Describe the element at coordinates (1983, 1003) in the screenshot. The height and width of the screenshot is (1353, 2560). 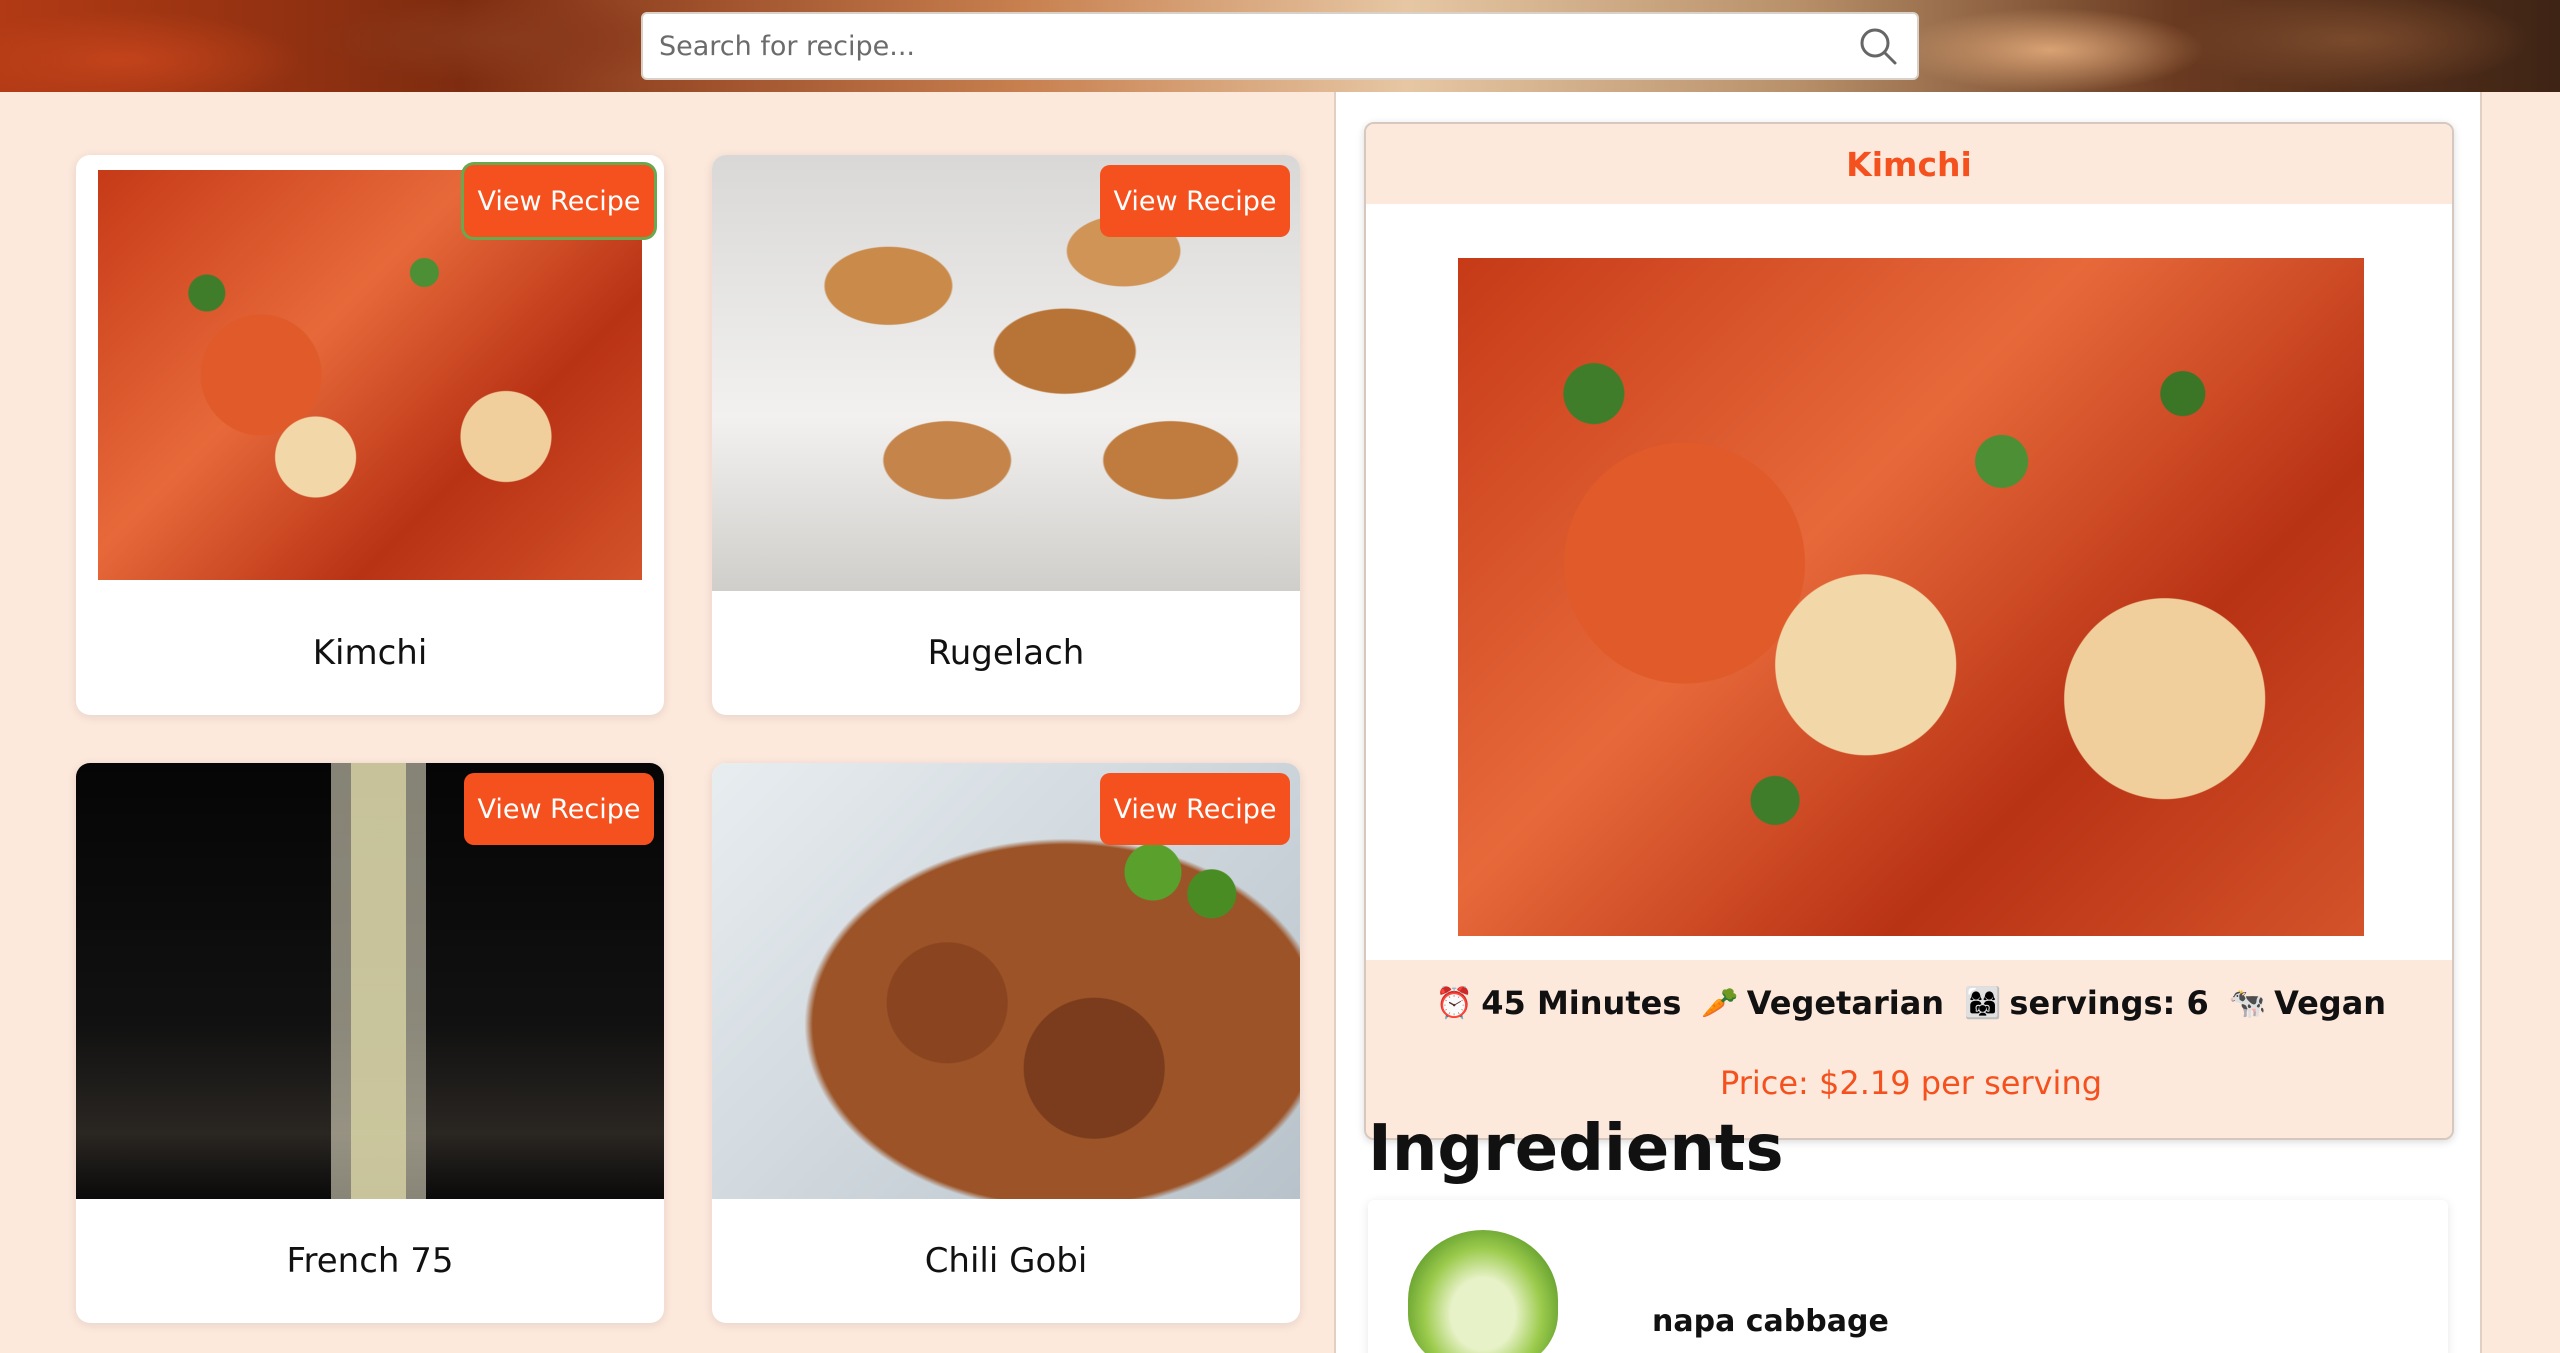
I see `family-icon: 👩‍👩‍👧` at that location.